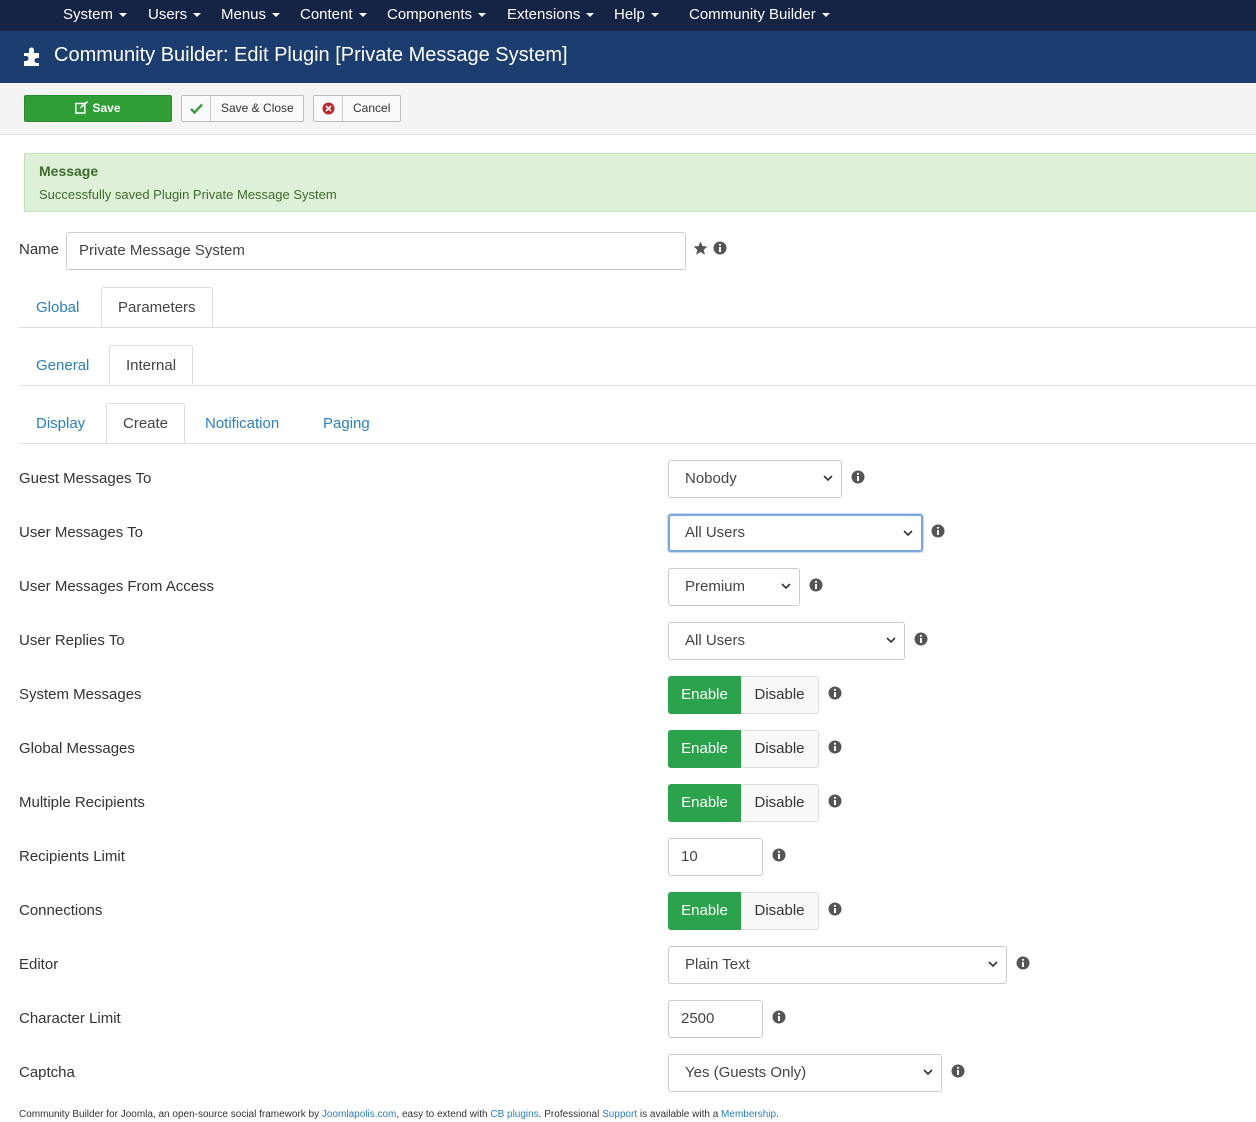  I want to click on footer-text: is available with a, so click(679, 1114).